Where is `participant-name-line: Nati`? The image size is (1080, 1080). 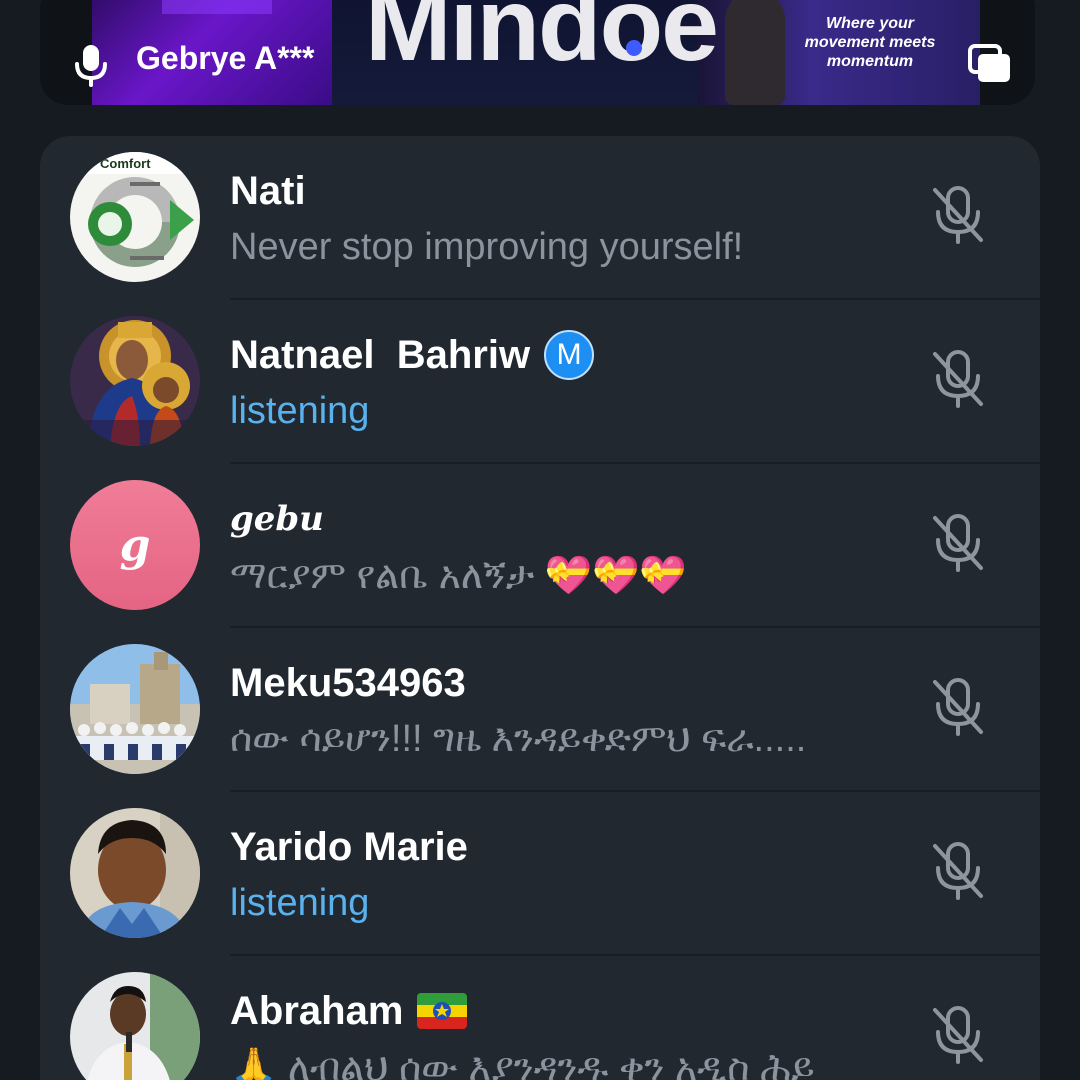 participant-name-line: Nati is located at coordinates (268, 191).